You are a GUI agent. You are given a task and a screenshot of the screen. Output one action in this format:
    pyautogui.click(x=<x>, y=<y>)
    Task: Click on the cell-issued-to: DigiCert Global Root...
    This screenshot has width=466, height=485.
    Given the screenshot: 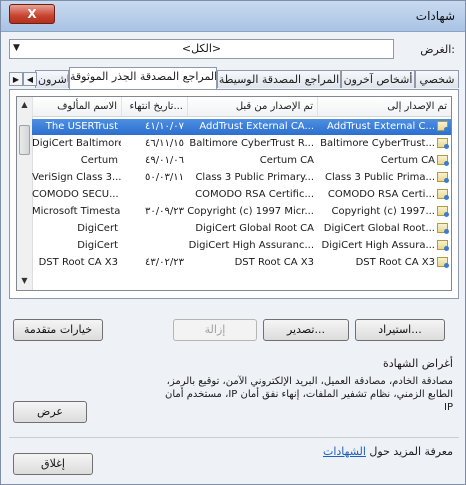 What is the action you would take?
    pyautogui.click(x=384, y=229)
    